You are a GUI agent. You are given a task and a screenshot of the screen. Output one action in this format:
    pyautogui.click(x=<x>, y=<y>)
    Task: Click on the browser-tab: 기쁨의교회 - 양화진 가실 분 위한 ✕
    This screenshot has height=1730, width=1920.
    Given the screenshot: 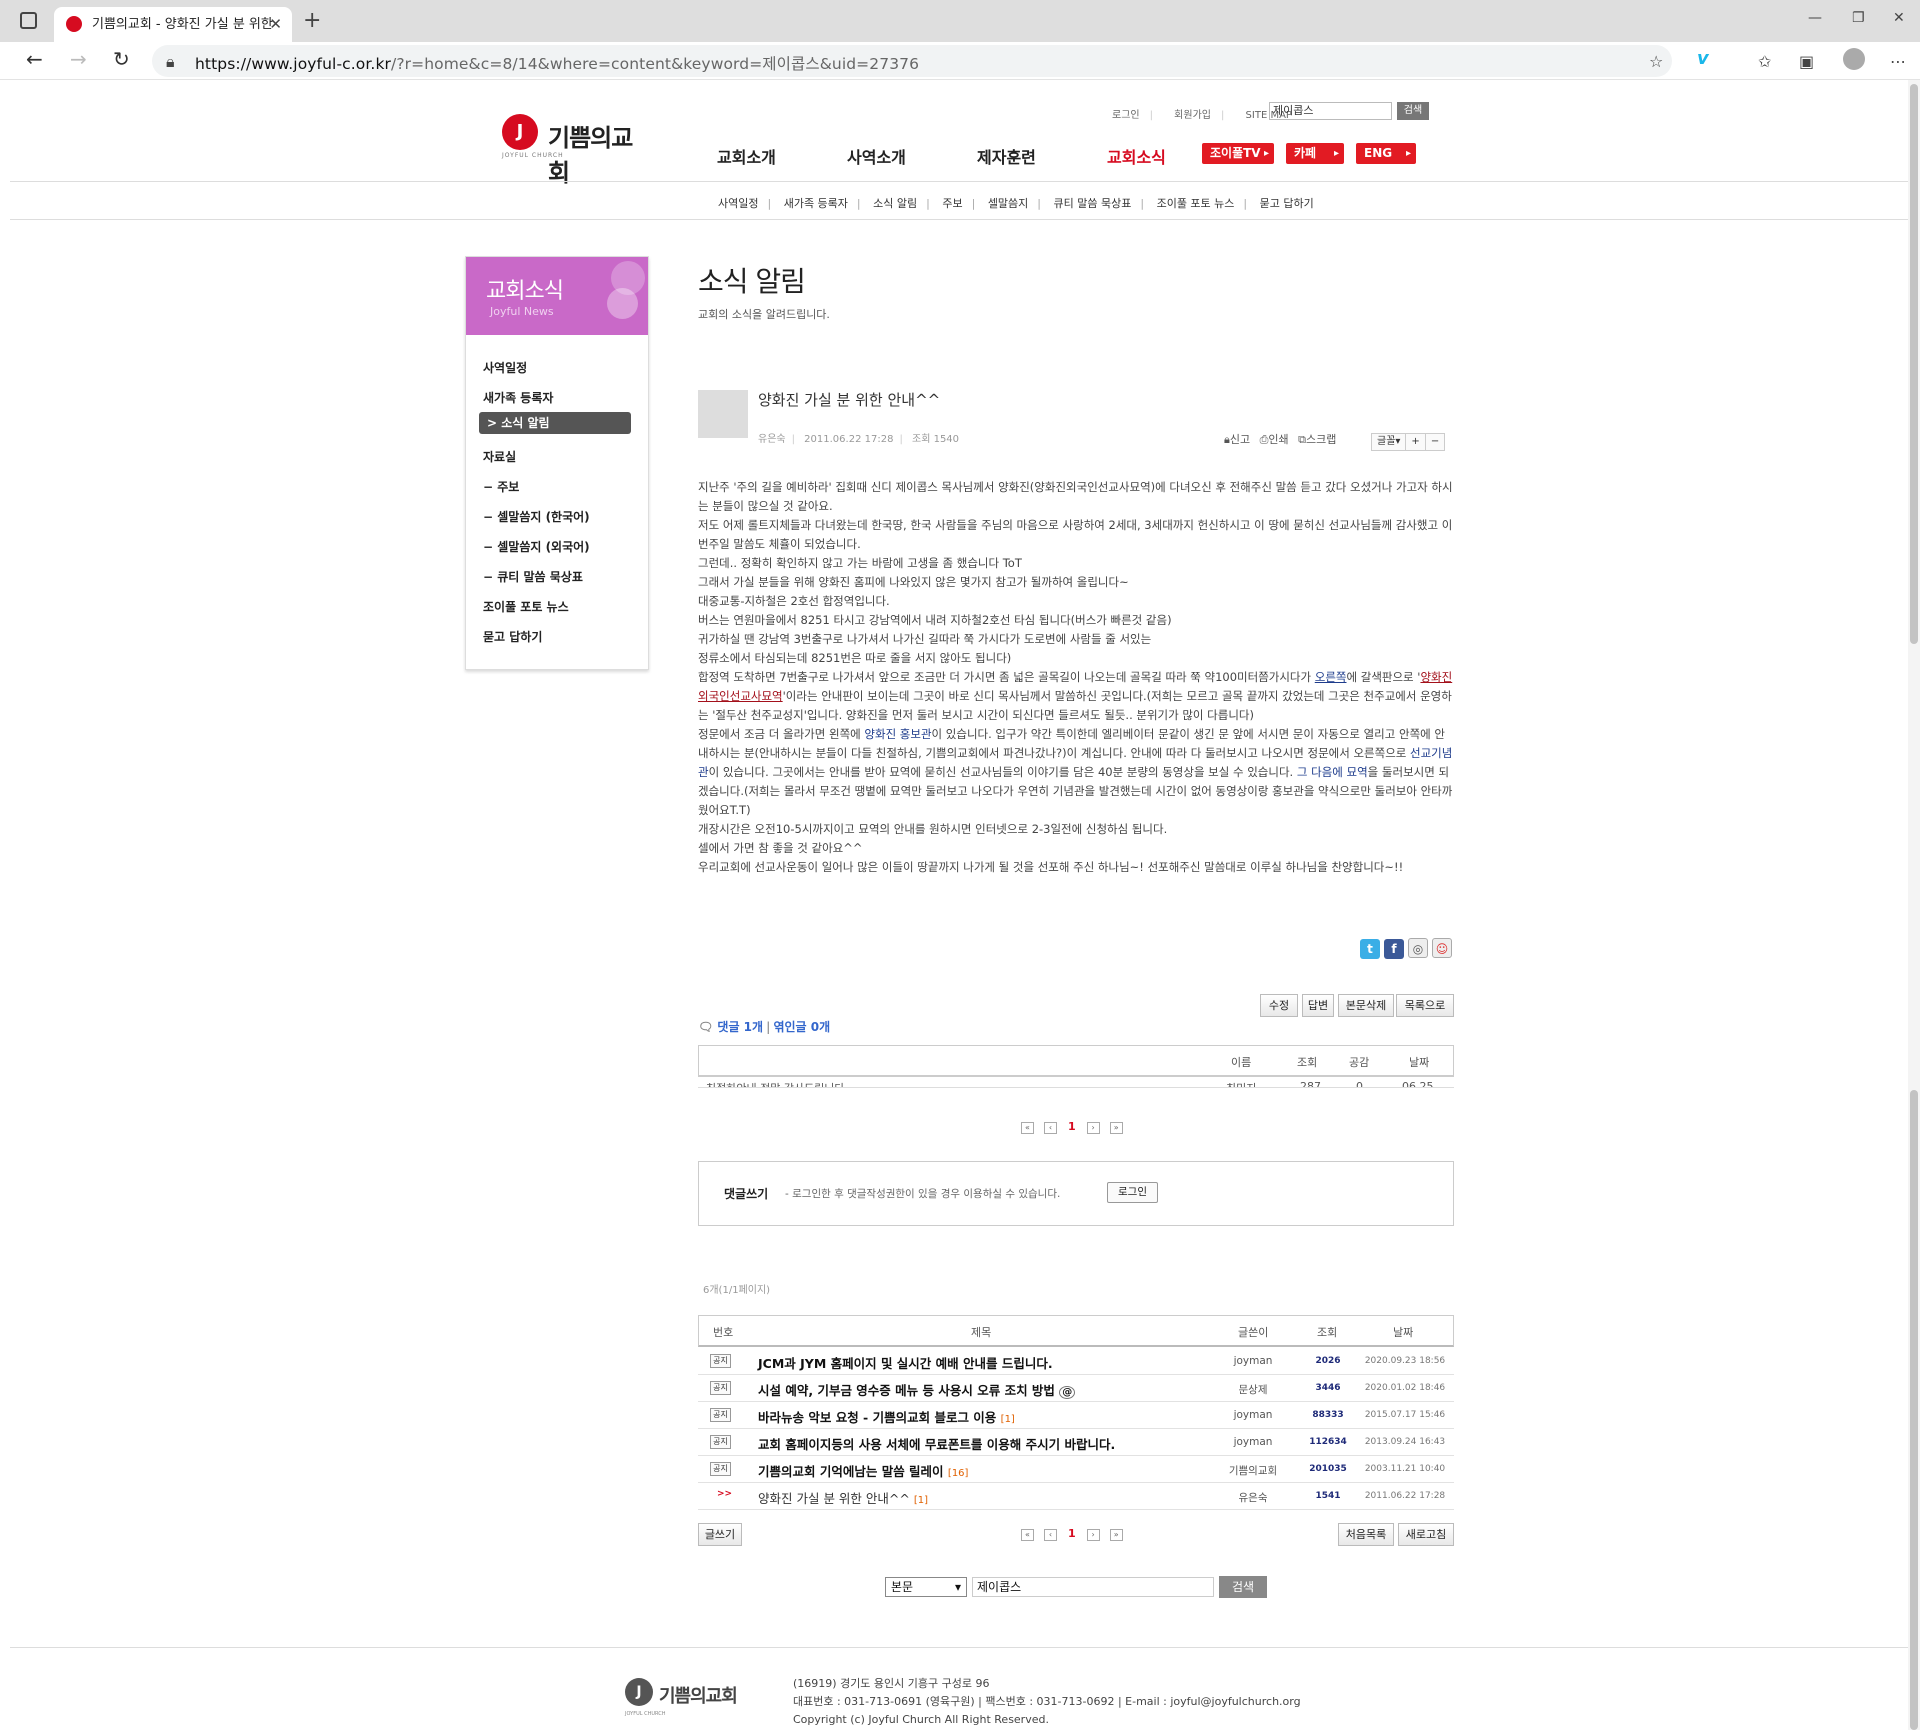 What is the action you would take?
    pyautogui.click(x=173, y=24)
    